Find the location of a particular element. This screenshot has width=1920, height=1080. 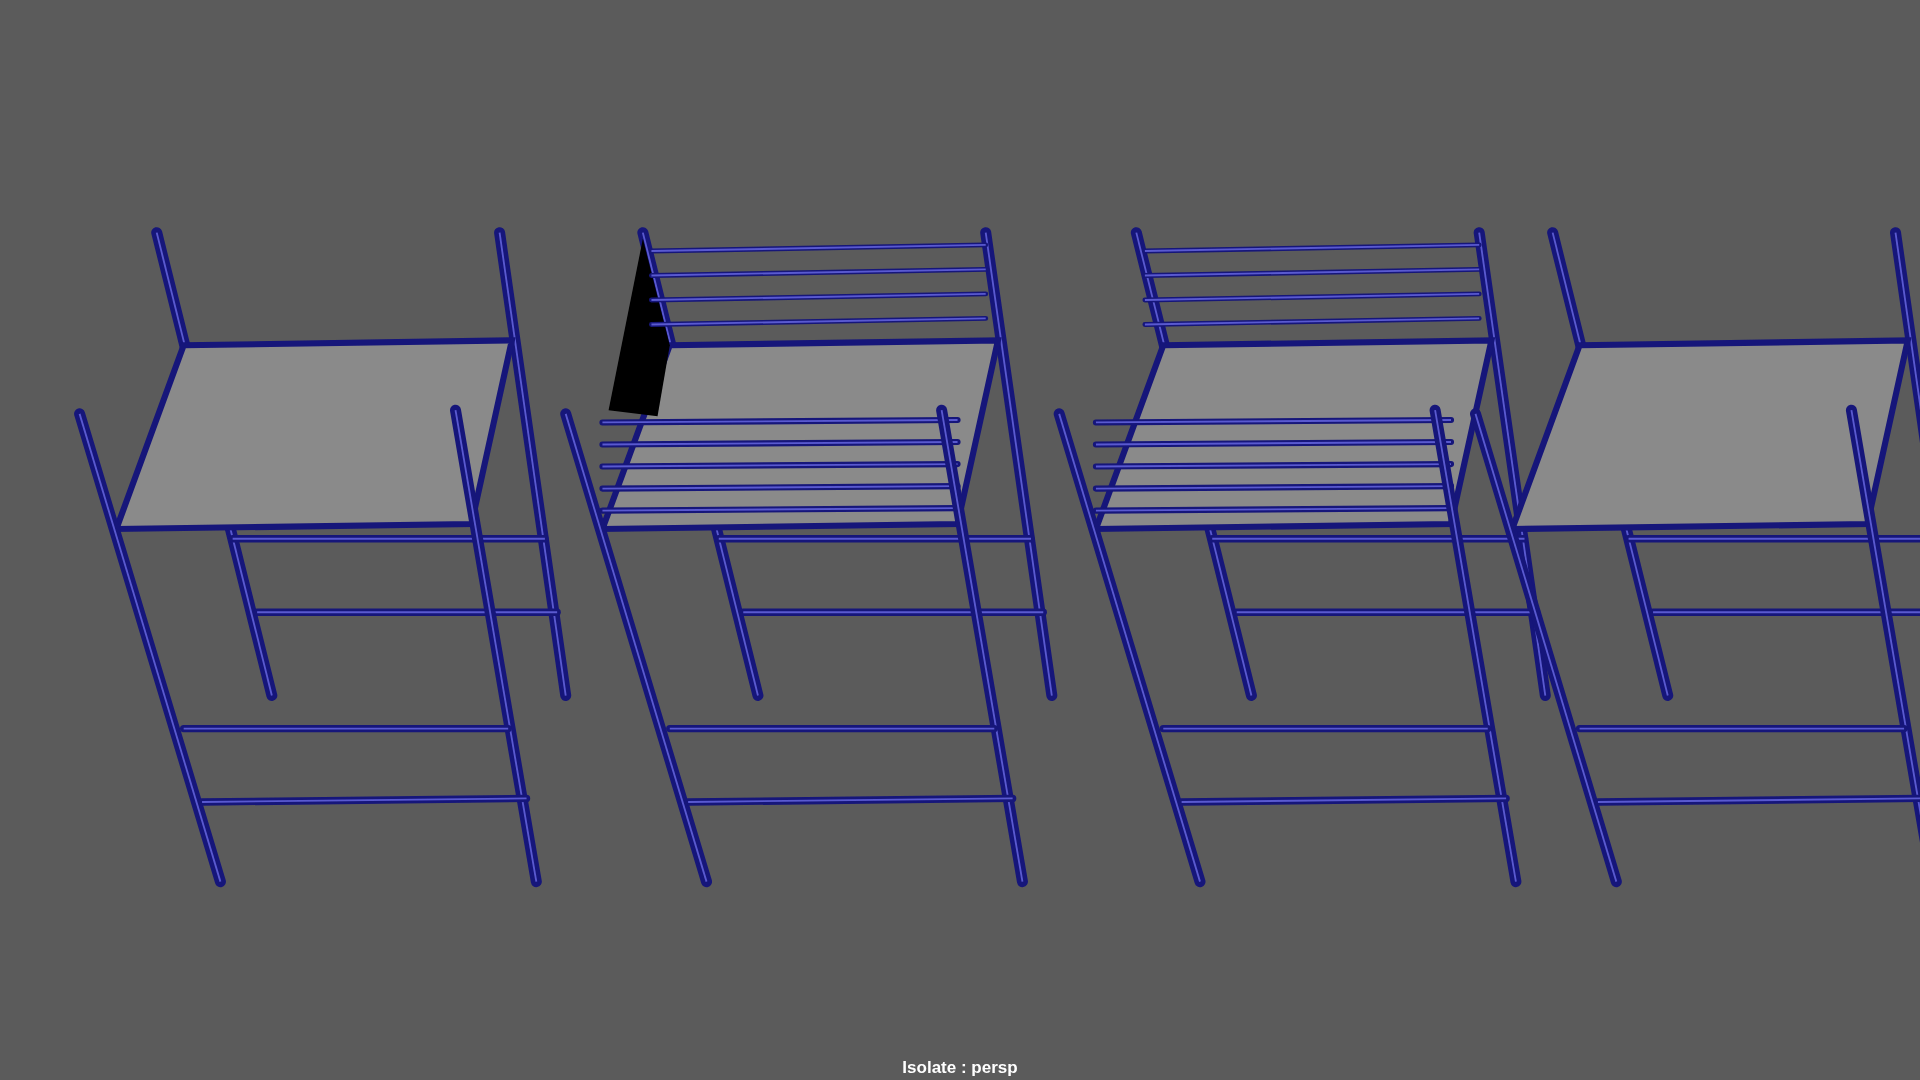

viewport-label: Isolate : persp is located at coordinates (960, 1068).